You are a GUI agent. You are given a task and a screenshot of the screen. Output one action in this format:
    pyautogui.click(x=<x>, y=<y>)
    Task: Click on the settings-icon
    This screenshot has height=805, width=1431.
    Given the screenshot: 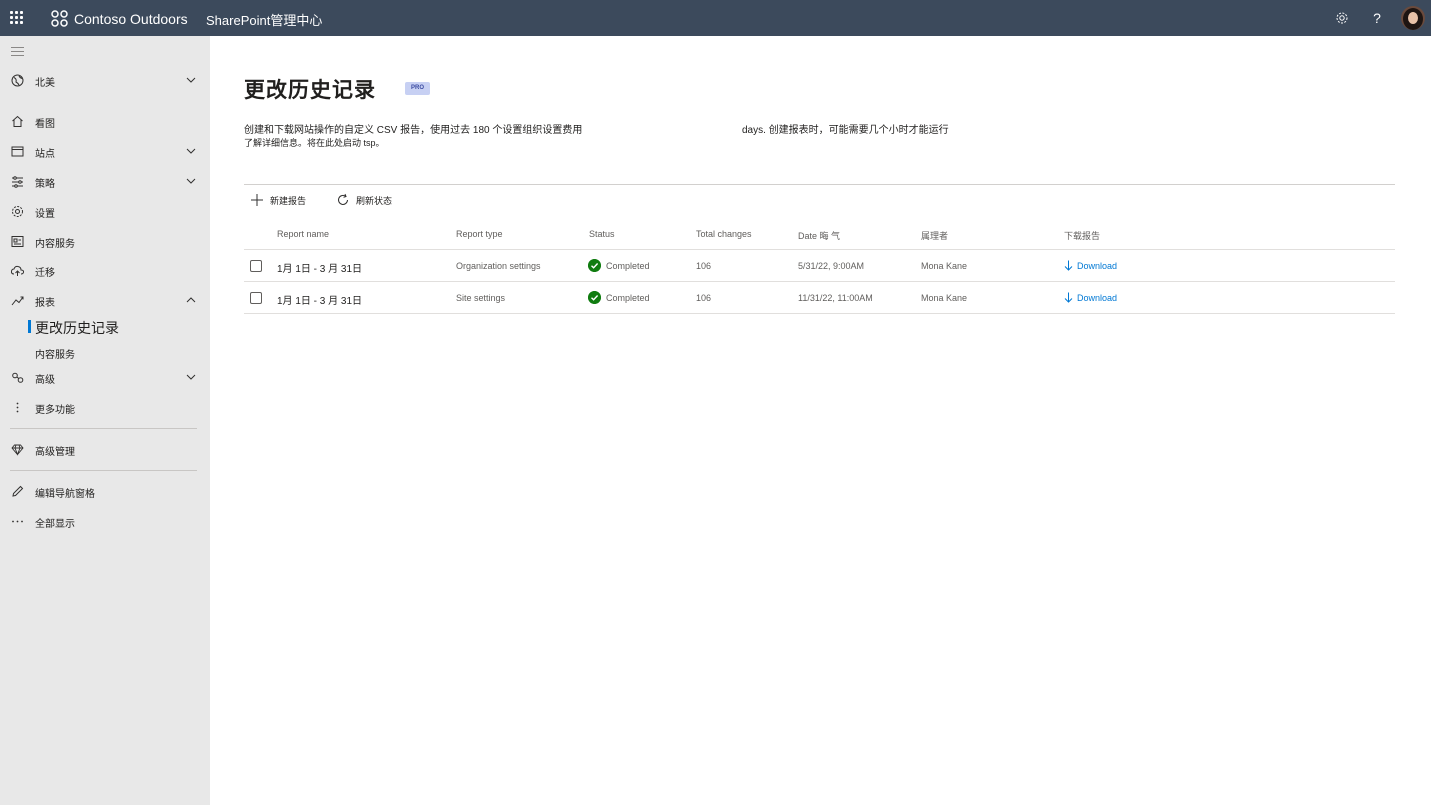 What is the action you would take?
    pyautogui.click(x=1342, y=18)
    